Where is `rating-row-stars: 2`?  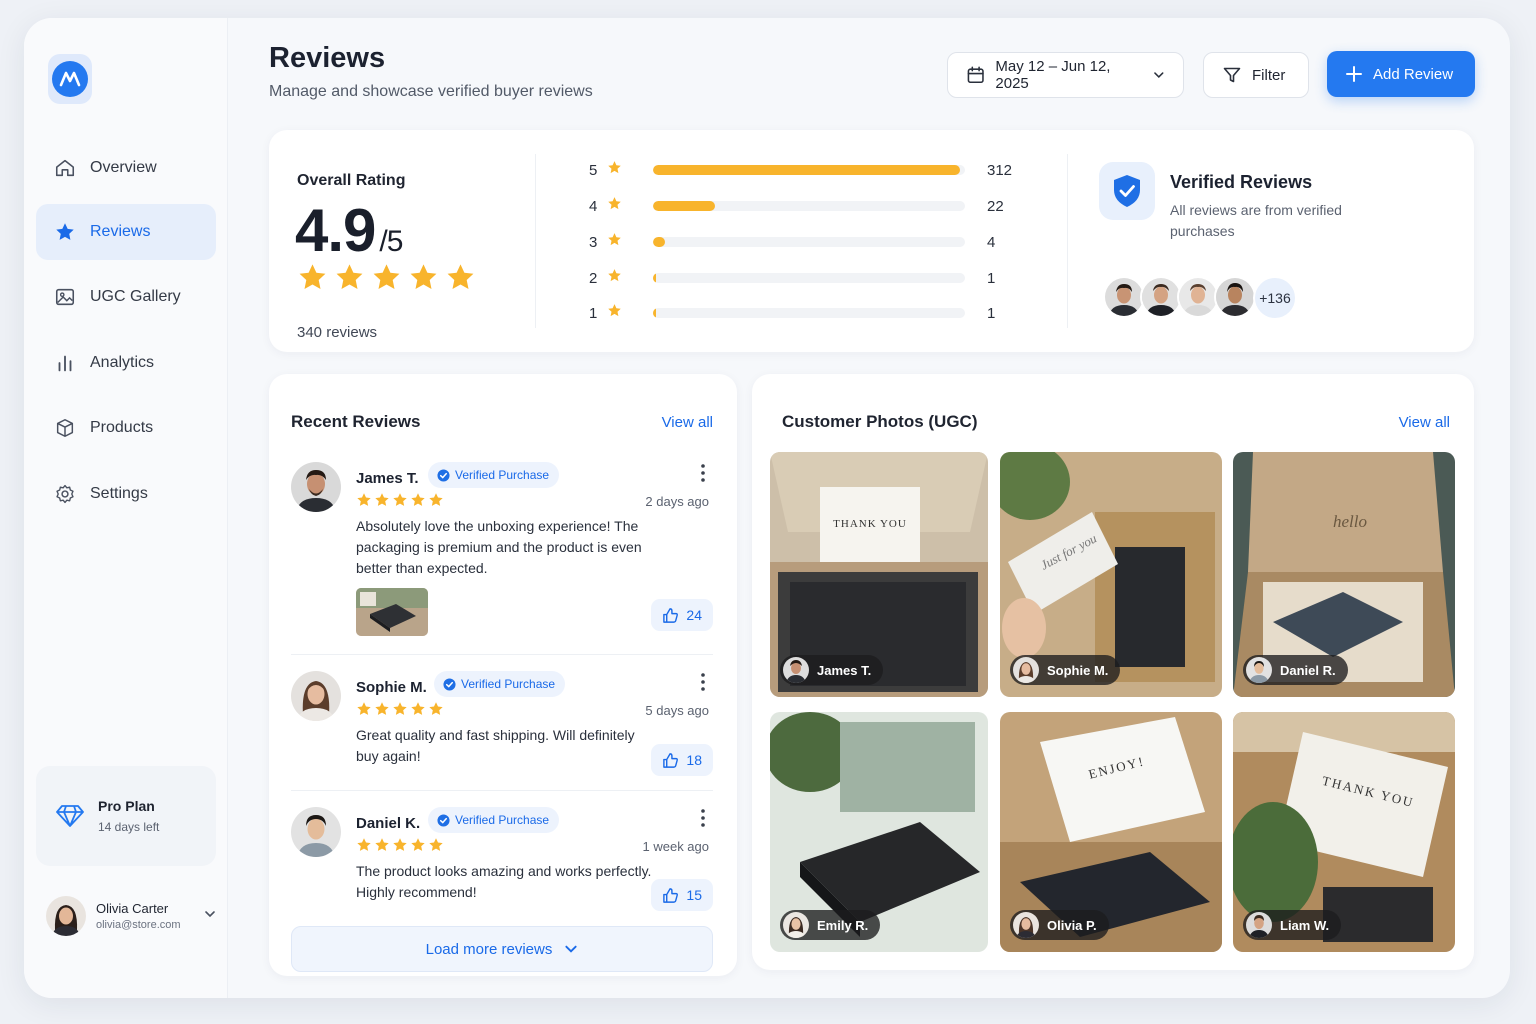 rating-row-stars: 2 is located at coordinates (593, 278).